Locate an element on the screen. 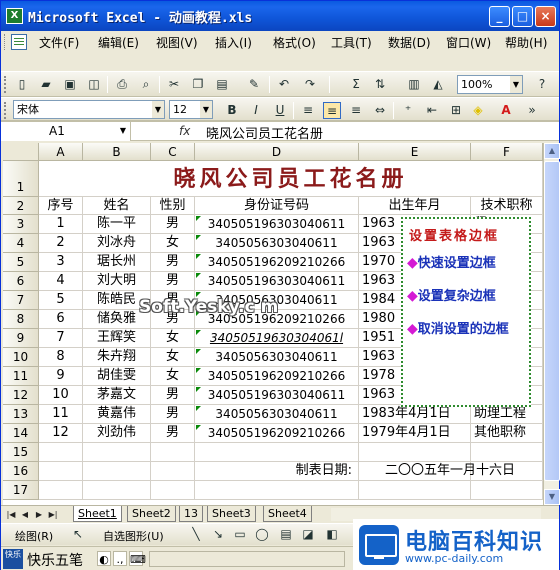  autoshapes-menu: 自选图形(U) is located at coordinates (133, 536).